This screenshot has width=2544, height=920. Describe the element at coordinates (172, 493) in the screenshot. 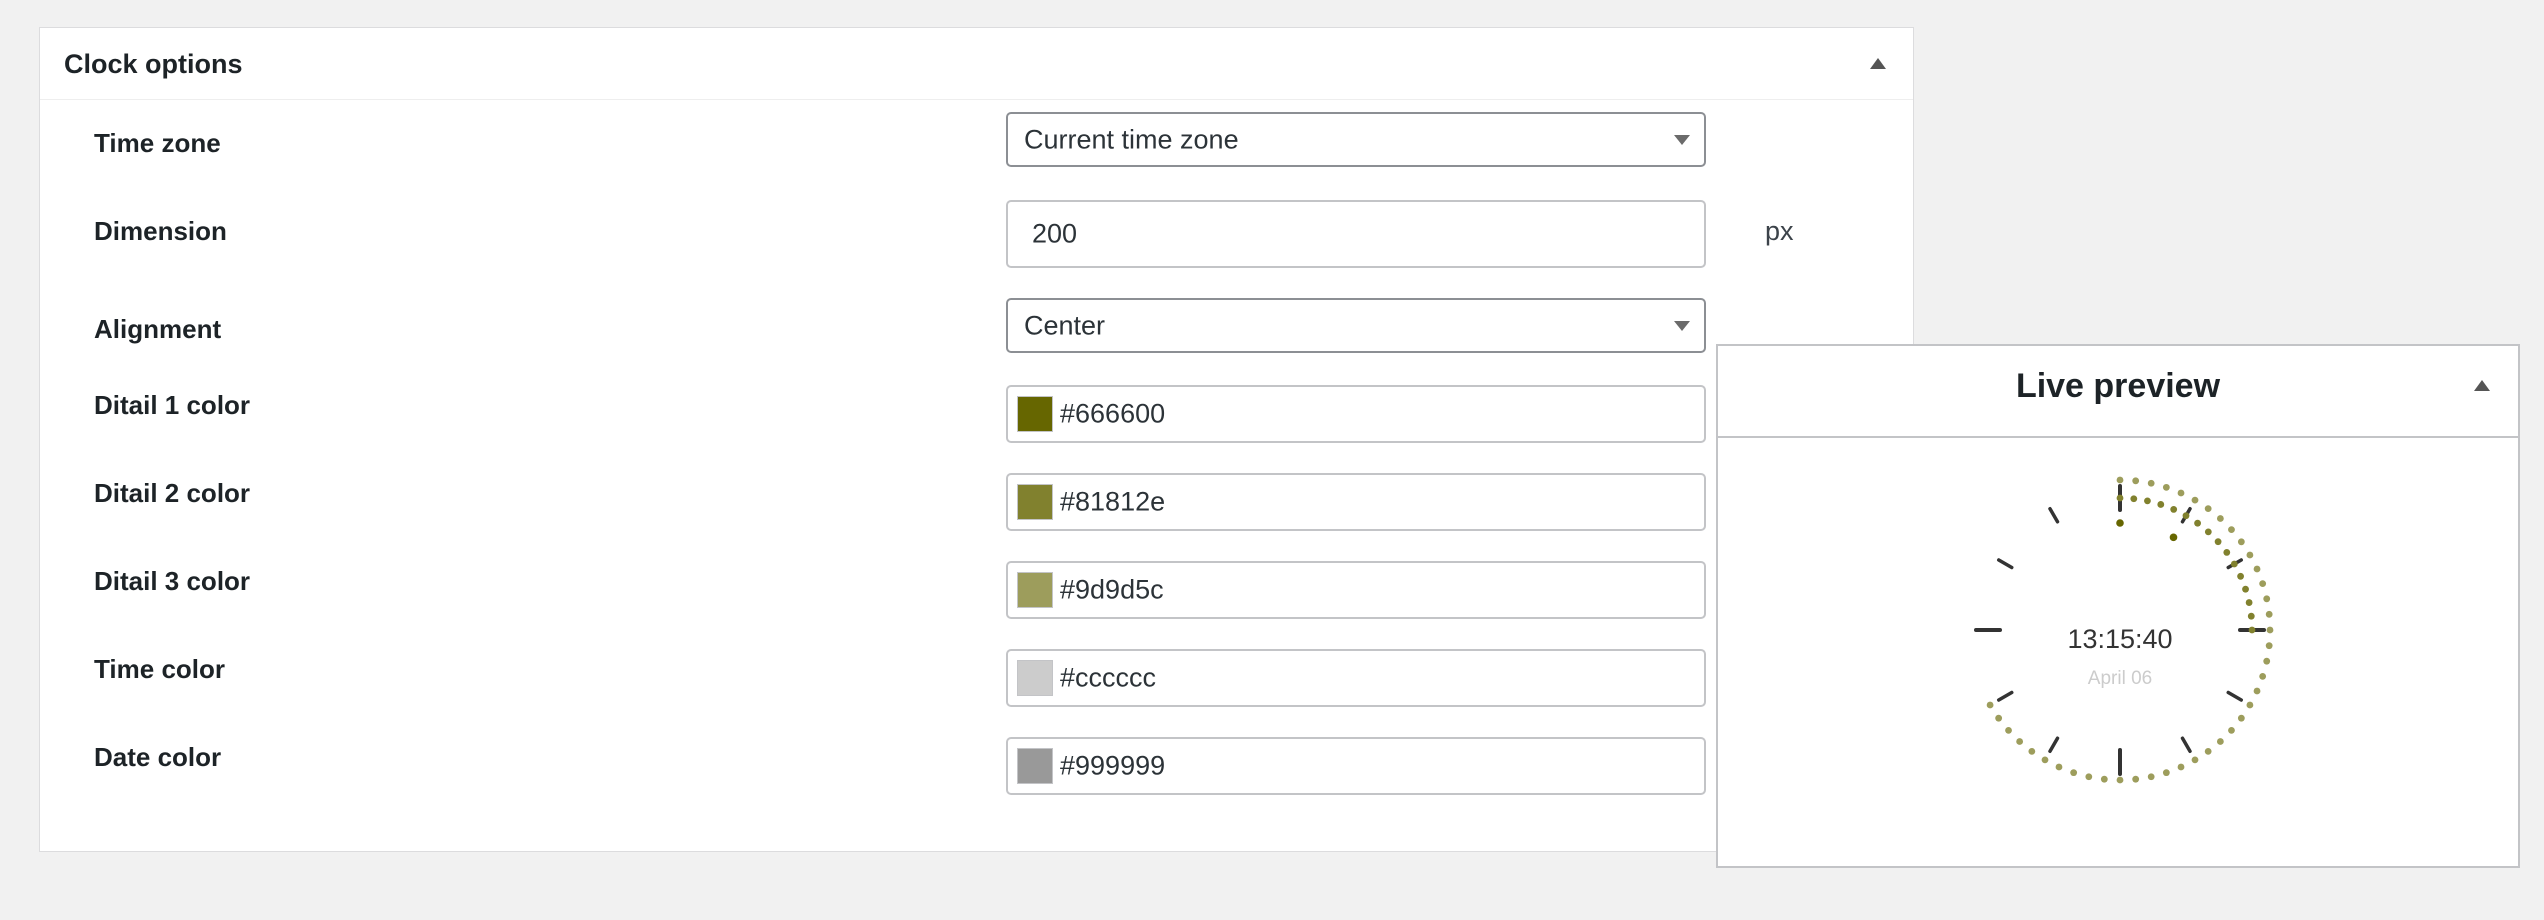

I see `detail2-color-label: Ditail 2 color` at that location.